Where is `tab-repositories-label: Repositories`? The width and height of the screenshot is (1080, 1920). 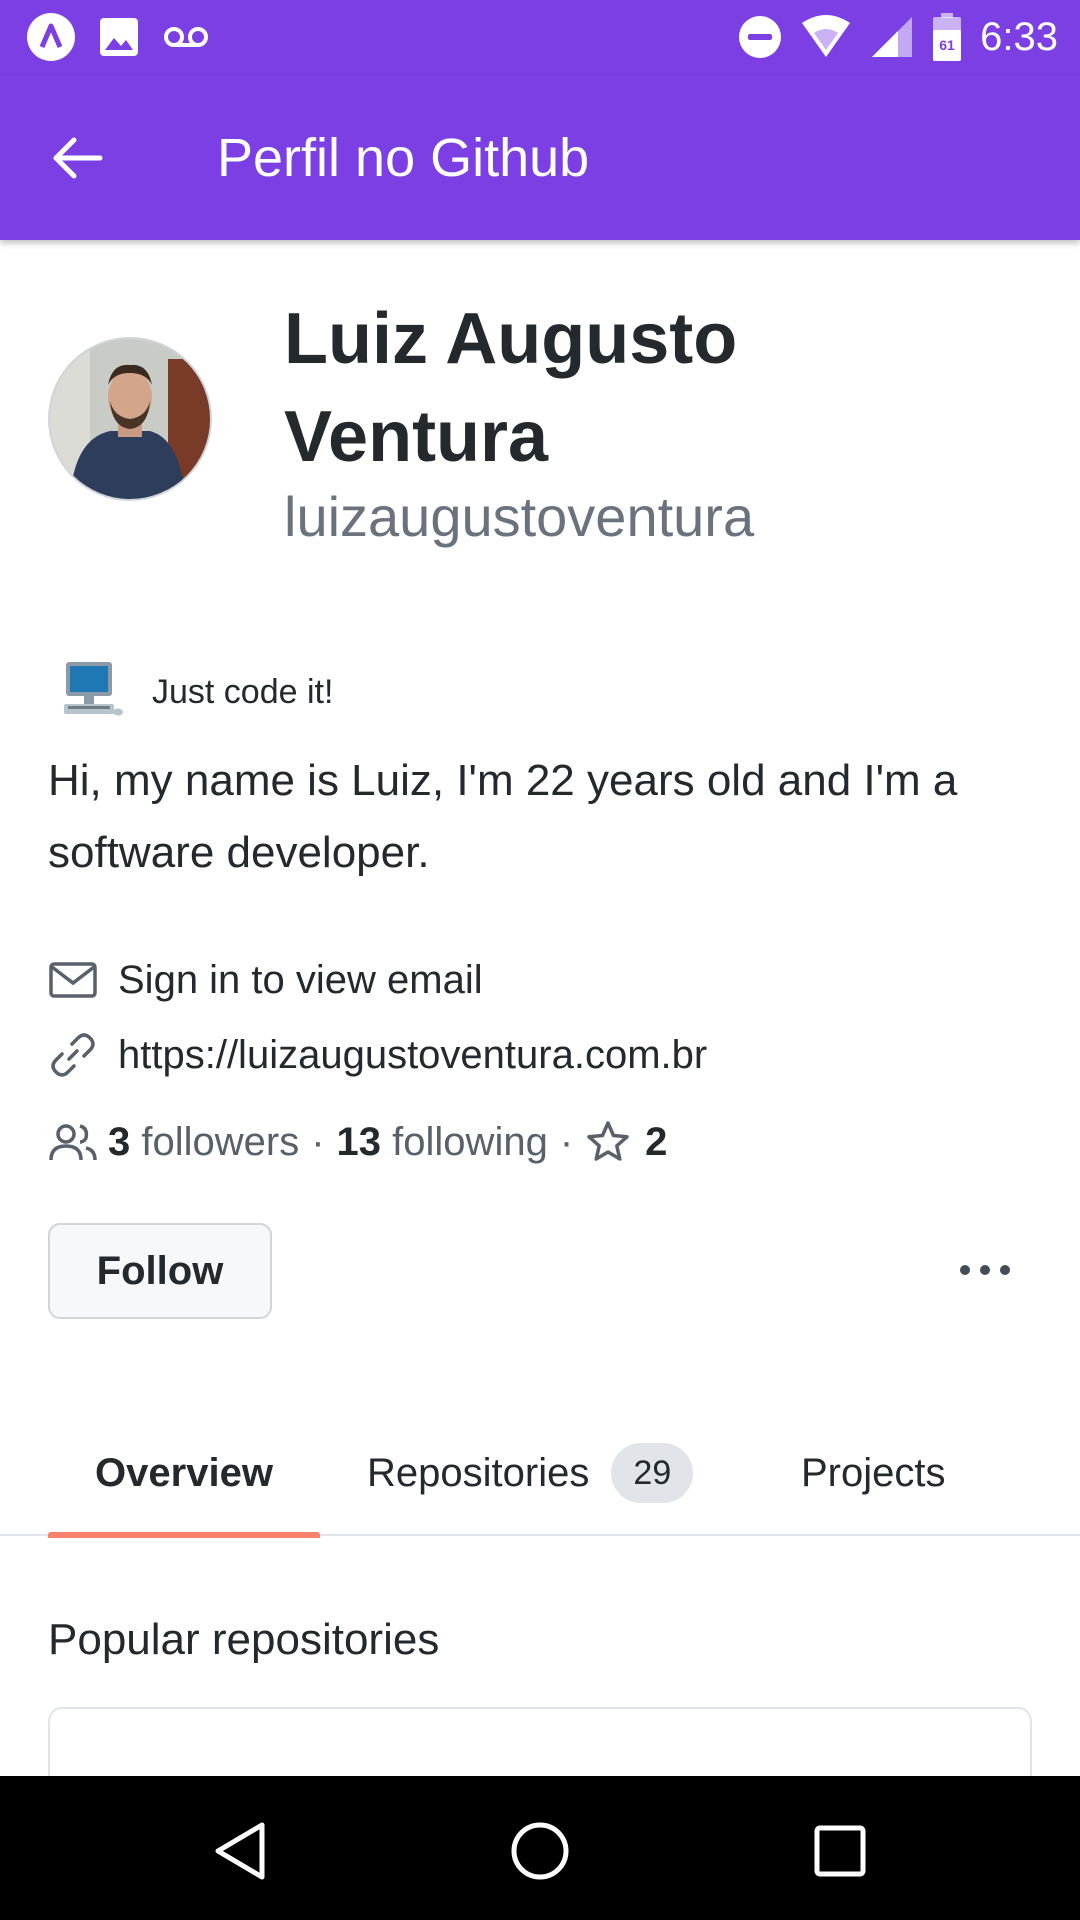
tab-repositories-label: Repositories is located at coordinates (478, 1472).